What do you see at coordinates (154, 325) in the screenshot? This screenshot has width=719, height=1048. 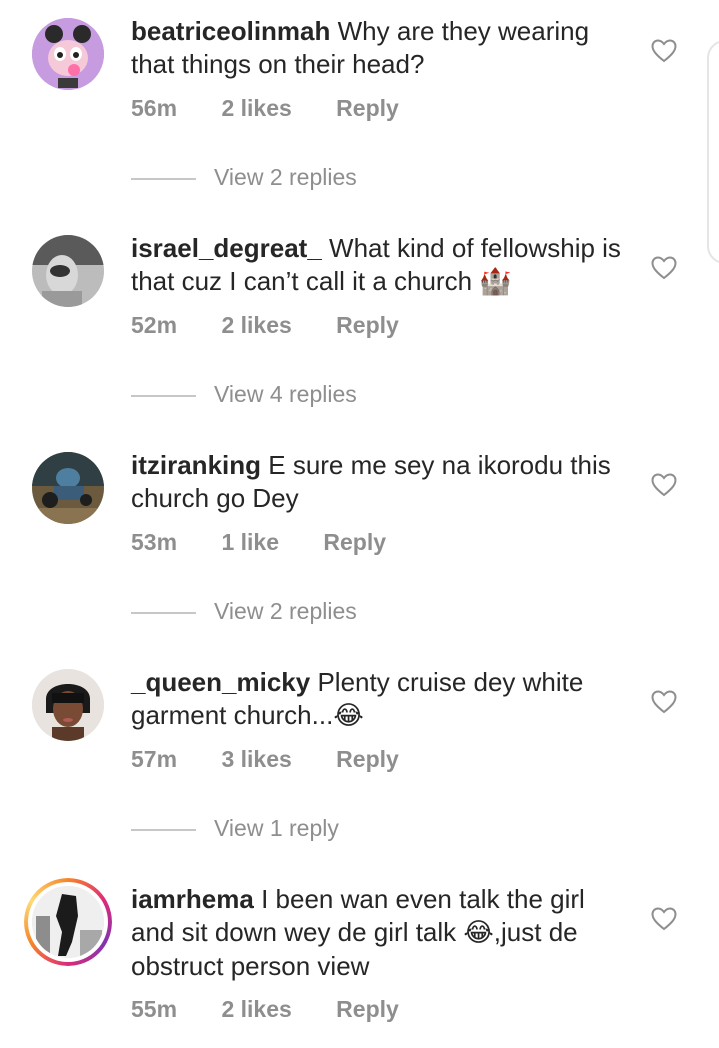 I see `comment-time: 52m` at bounding box center [154, 325].